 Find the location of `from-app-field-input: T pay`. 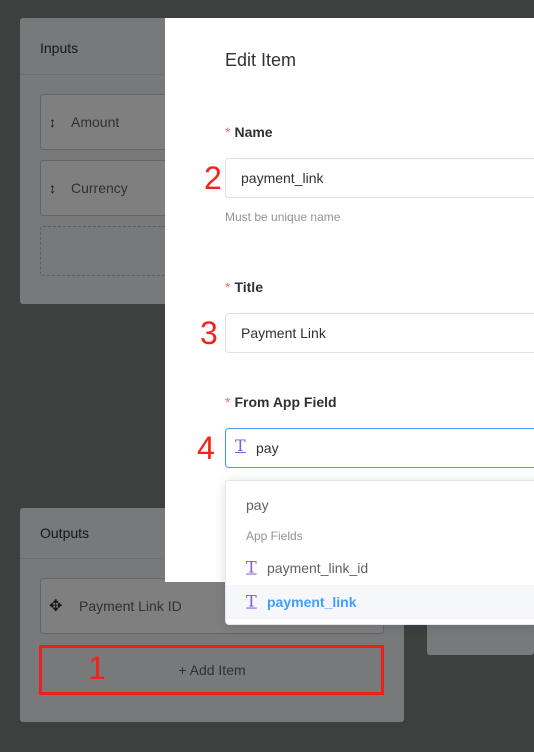

from-app-field-input: T pay is located at coordinates (379, 448).